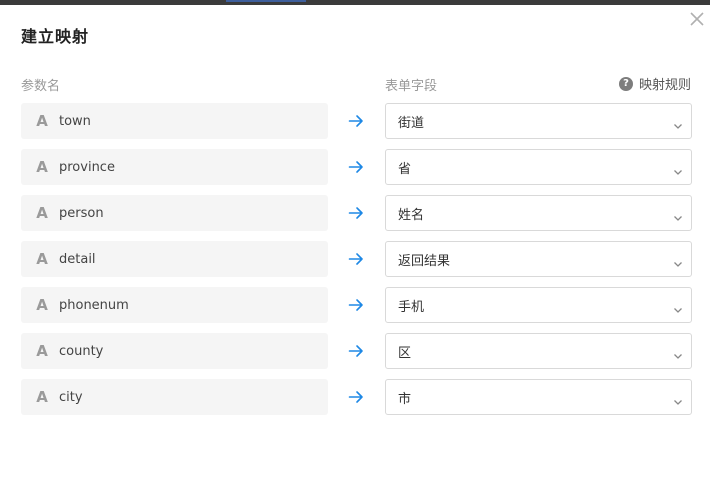 This screenshot has height=481, width=710. What do you see at coordinates (174, 121) in the screenshot?
I see `param-item: Atown` at bounding box center [174, 121].